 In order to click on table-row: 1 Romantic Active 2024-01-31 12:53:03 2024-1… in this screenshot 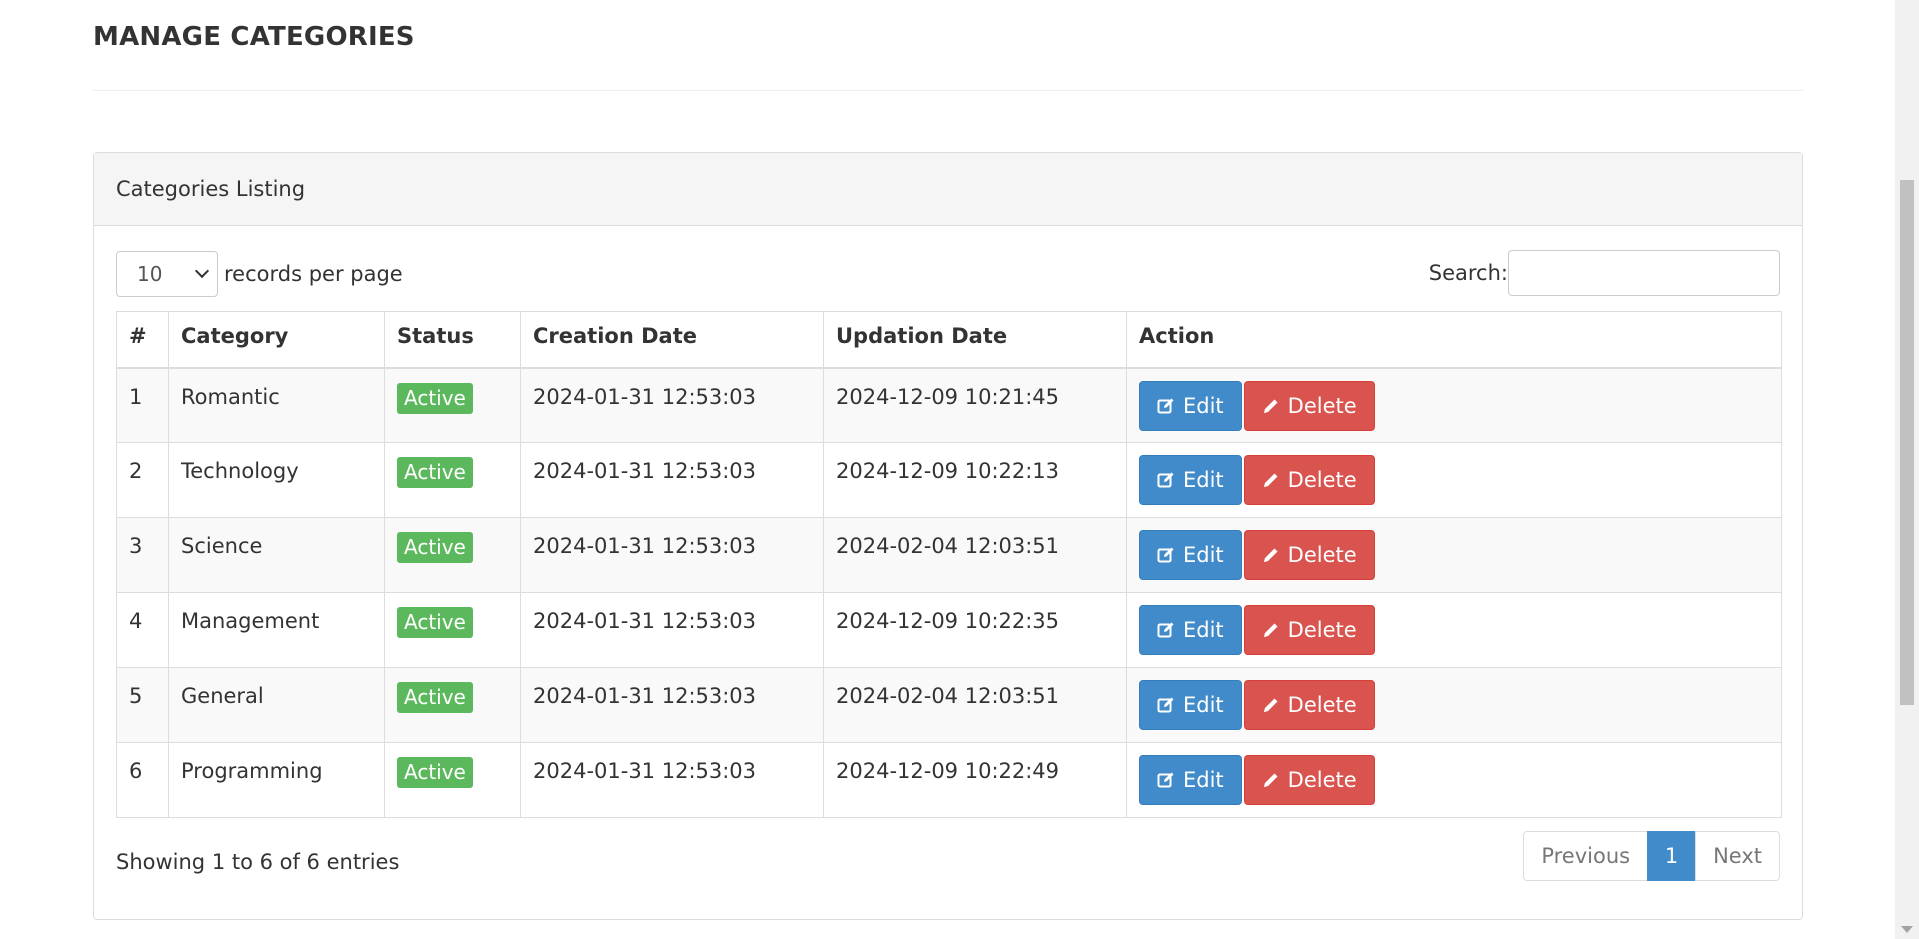, I will do `click(949, 405)`.